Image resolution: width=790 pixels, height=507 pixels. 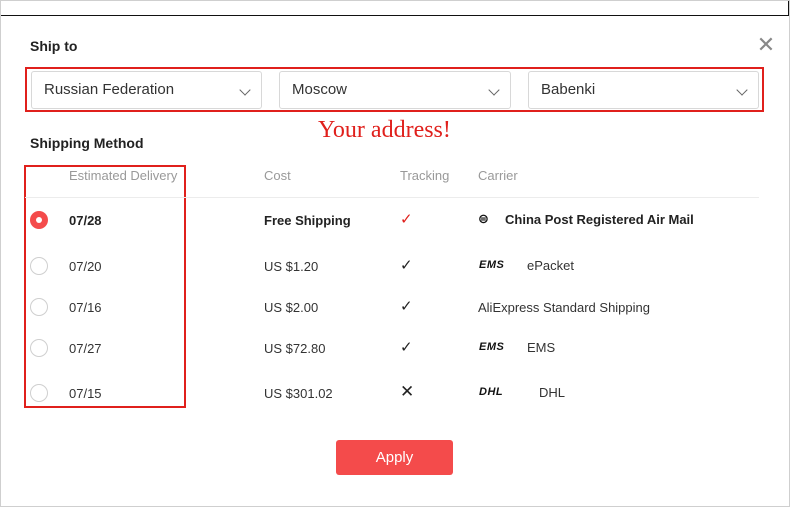 What do you see at coordinates (87, 143) in the screenshot?
I see `shipping-method-title: Shipping Method` at bounding box center [87, 143].